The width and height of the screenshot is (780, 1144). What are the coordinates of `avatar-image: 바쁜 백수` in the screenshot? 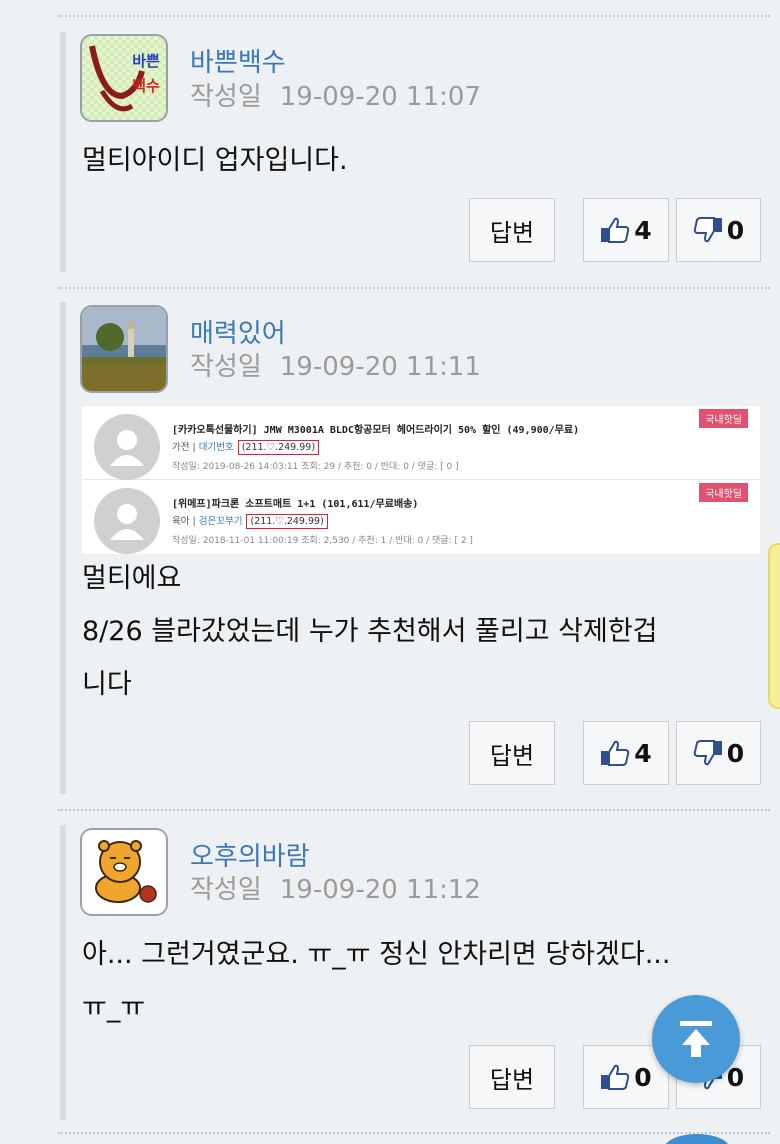 It's located at (124, 78).